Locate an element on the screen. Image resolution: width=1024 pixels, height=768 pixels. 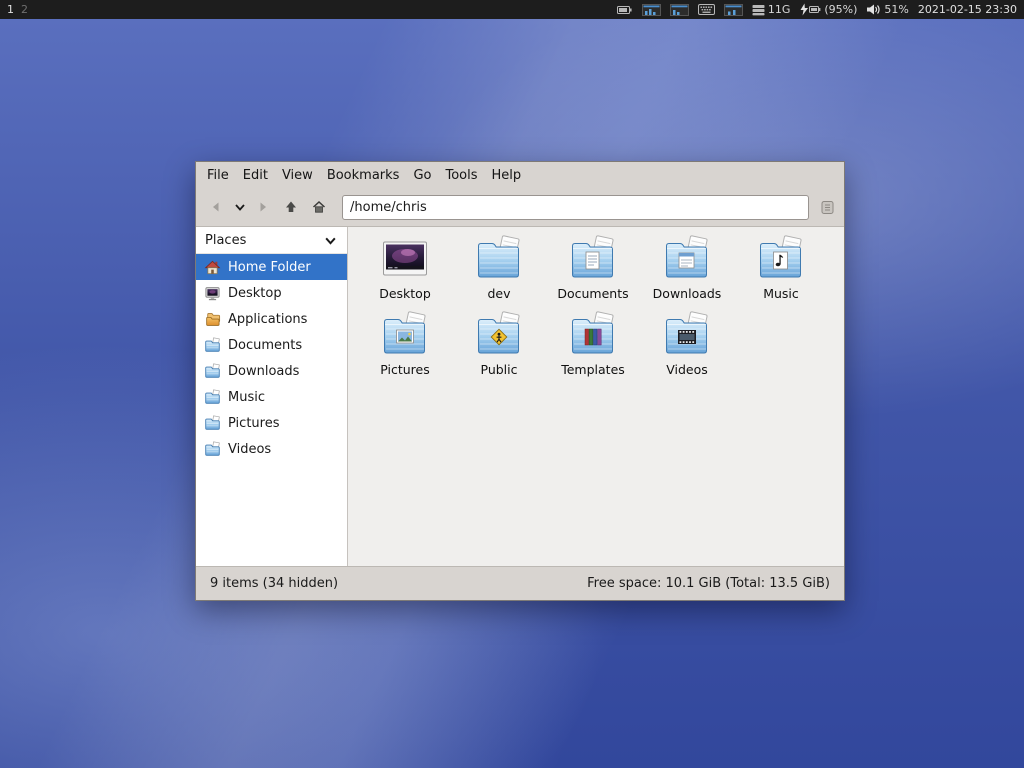
battery-label: (95%) is located at coordinates (841, 9).